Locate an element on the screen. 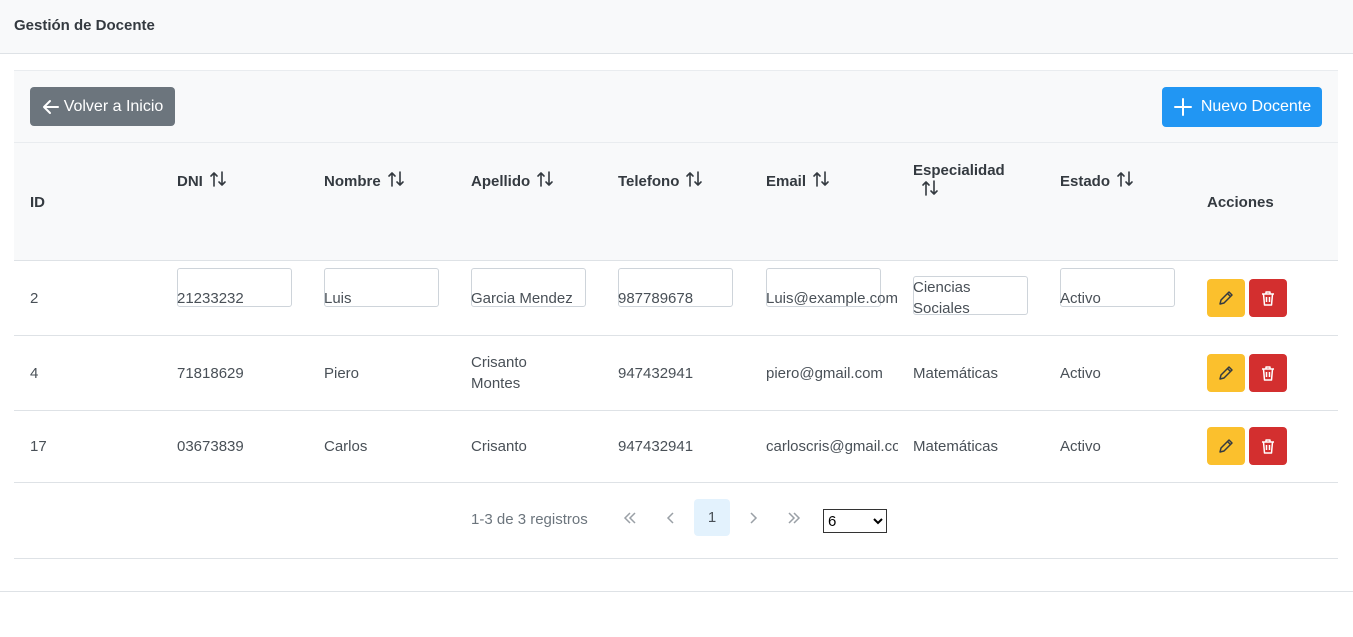 This screenshot has width=1353, height=637. new-docente-button: Nuevo Docente is located at coordinates (1242, 107).